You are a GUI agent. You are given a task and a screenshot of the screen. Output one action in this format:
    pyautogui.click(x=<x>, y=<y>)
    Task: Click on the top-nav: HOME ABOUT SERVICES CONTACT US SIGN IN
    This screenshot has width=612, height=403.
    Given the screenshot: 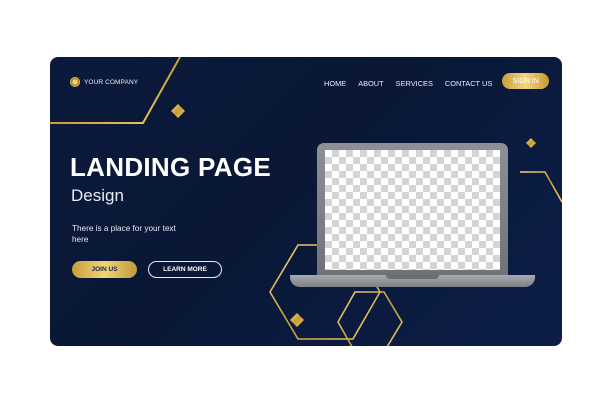 What is the action you would take?
    pyautogui.click(x=437, y=81)
    